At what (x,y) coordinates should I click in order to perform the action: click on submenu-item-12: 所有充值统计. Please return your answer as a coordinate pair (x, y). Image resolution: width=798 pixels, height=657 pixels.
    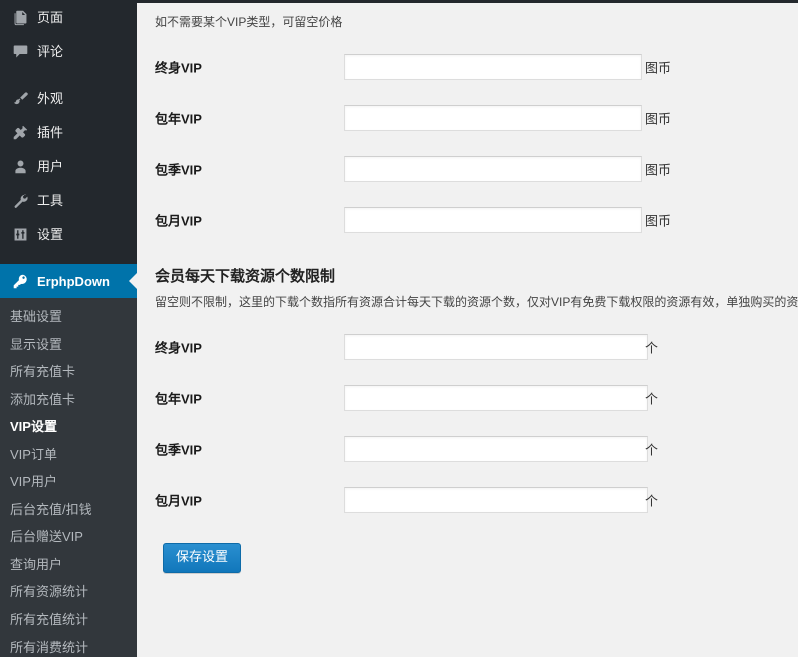
    Looking at the image, I should click on (68, 620).